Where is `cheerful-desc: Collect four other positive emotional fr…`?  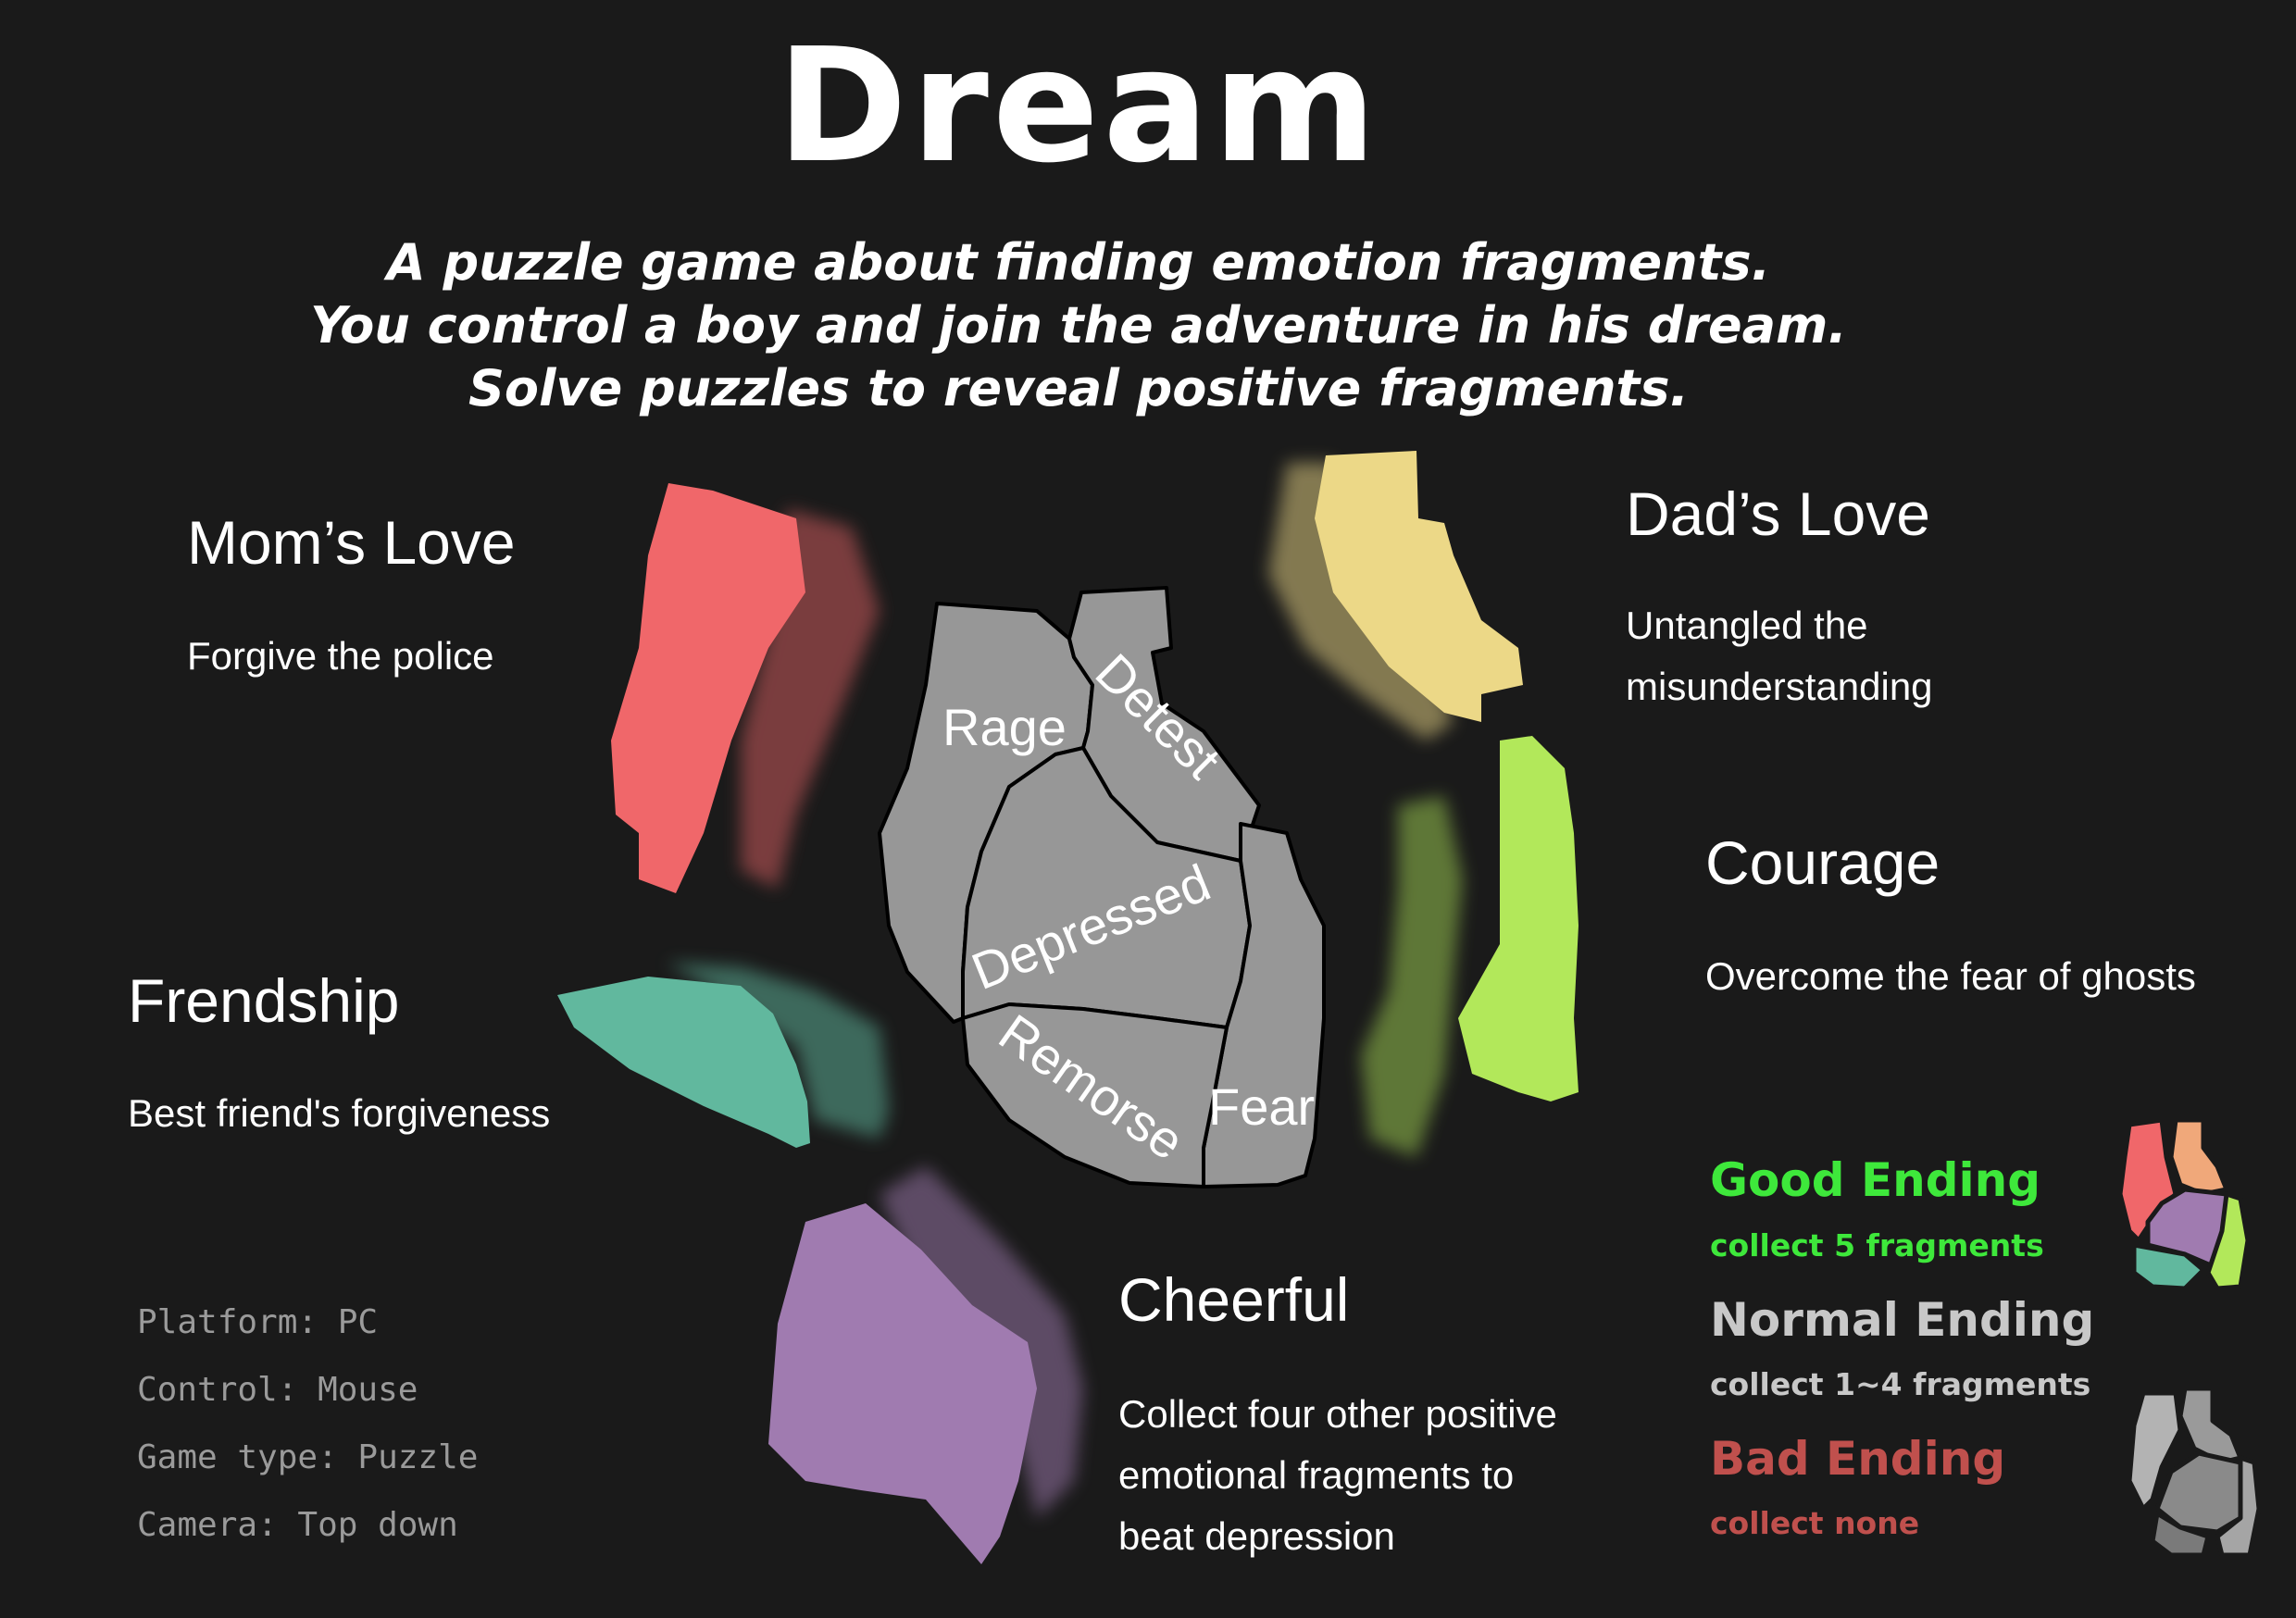
cheerful-desc: Collect four other positive emotional fr… is located at coordinates (1337, 1475).